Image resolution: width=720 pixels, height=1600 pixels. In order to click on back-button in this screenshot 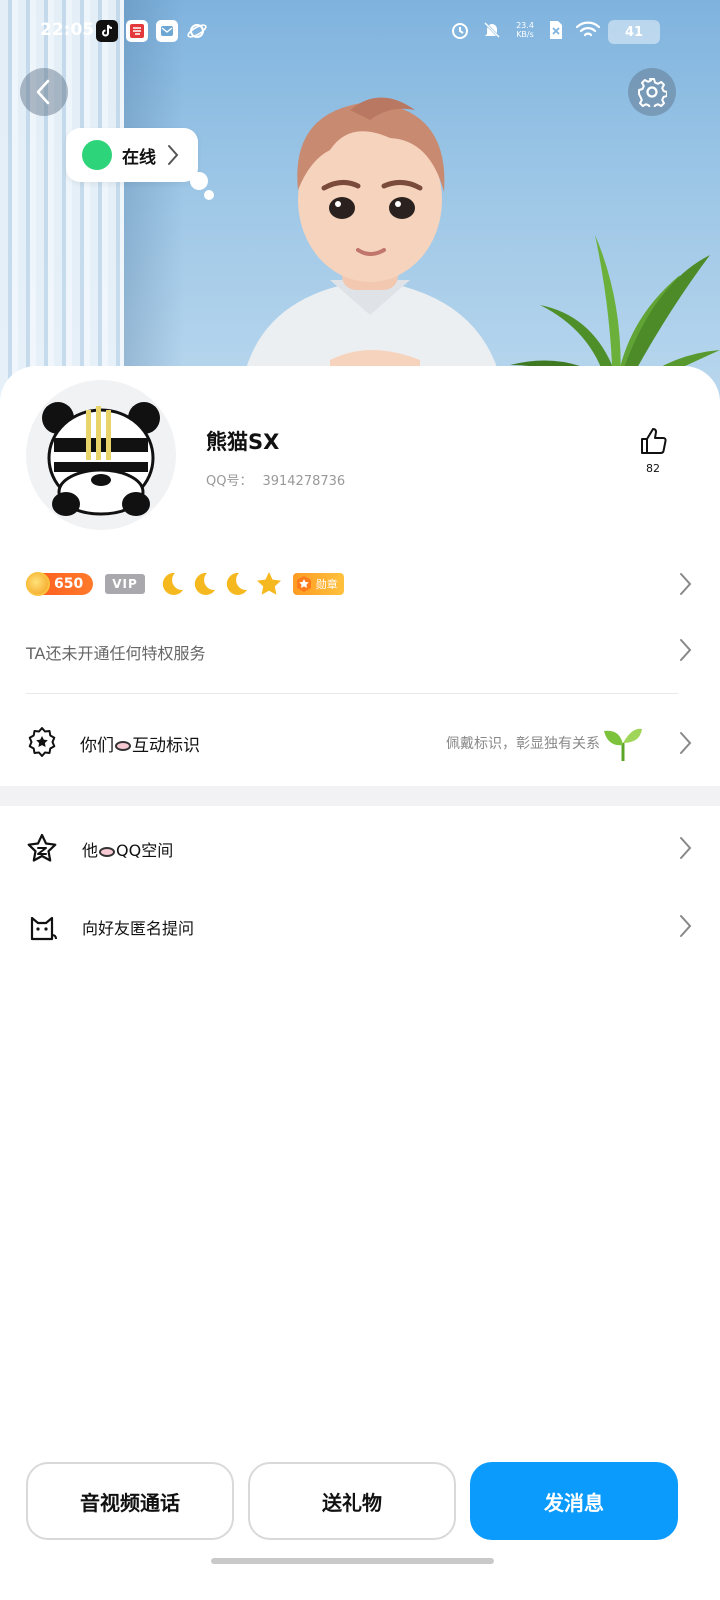, I will do `click(44, 92)`.